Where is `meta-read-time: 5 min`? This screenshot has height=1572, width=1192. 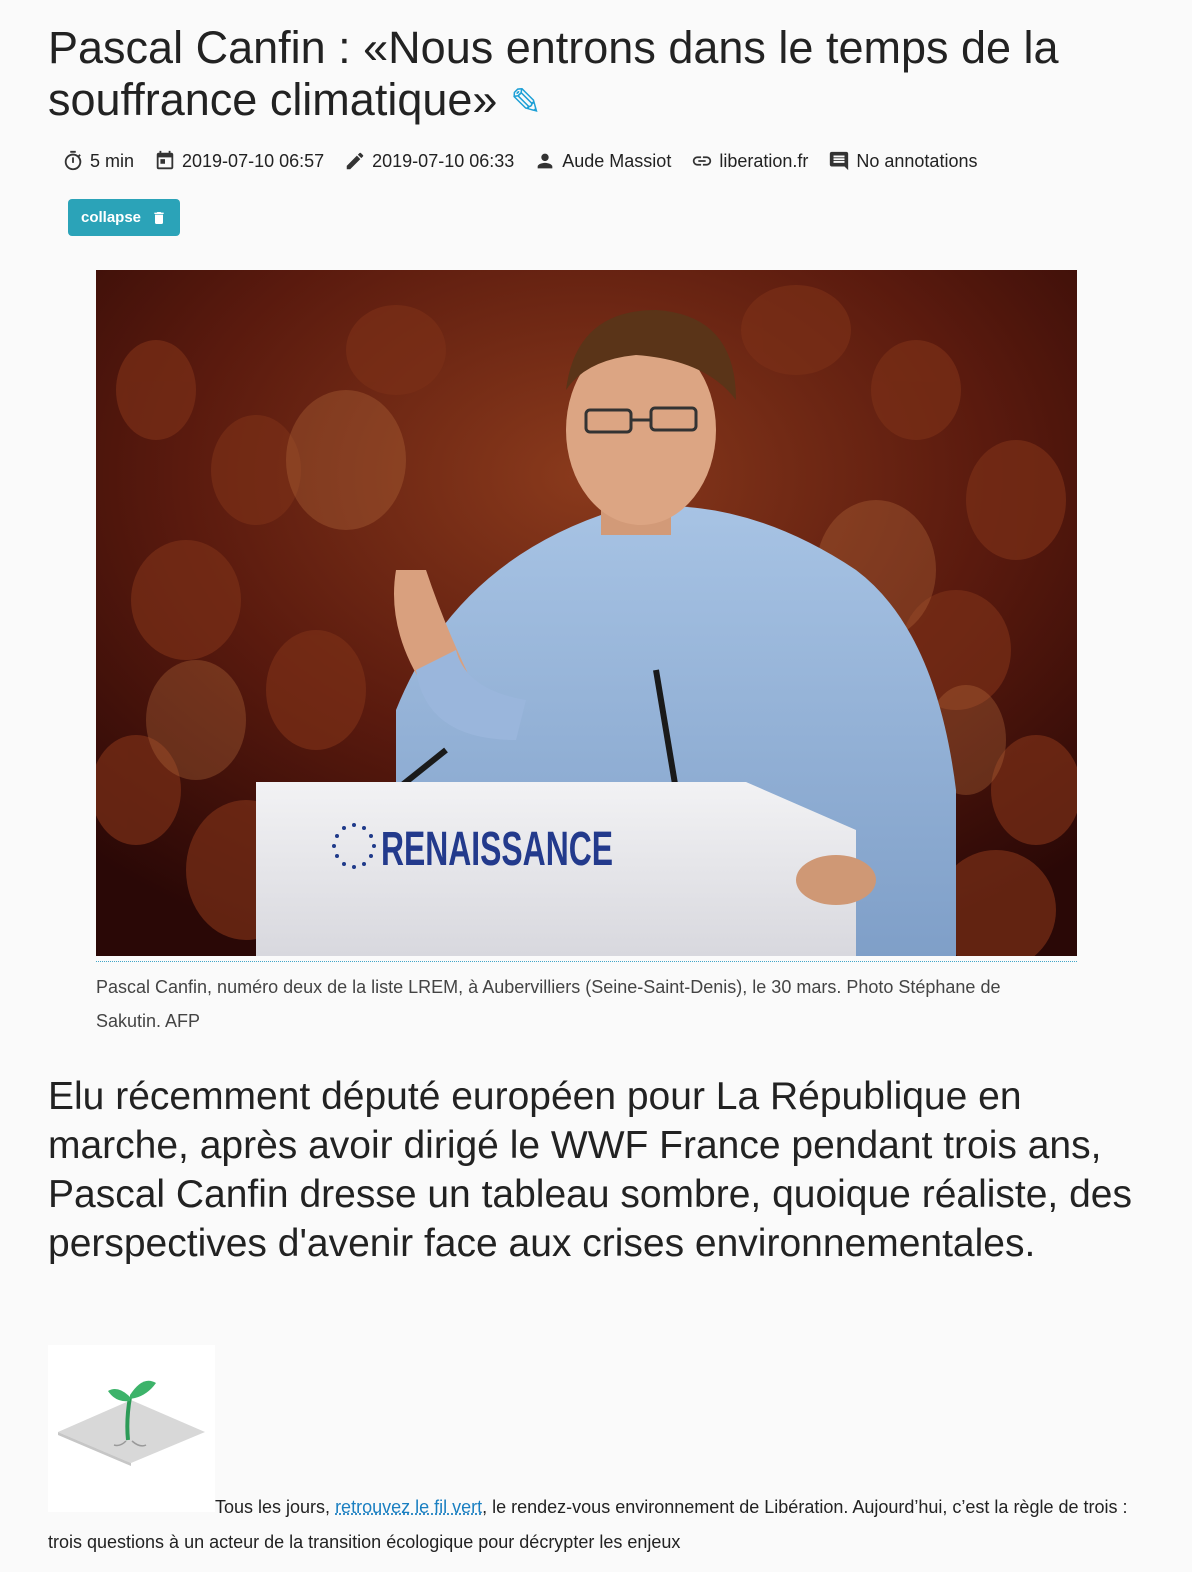
meta-read-time: 5 min is located at coordinates (98, 161).